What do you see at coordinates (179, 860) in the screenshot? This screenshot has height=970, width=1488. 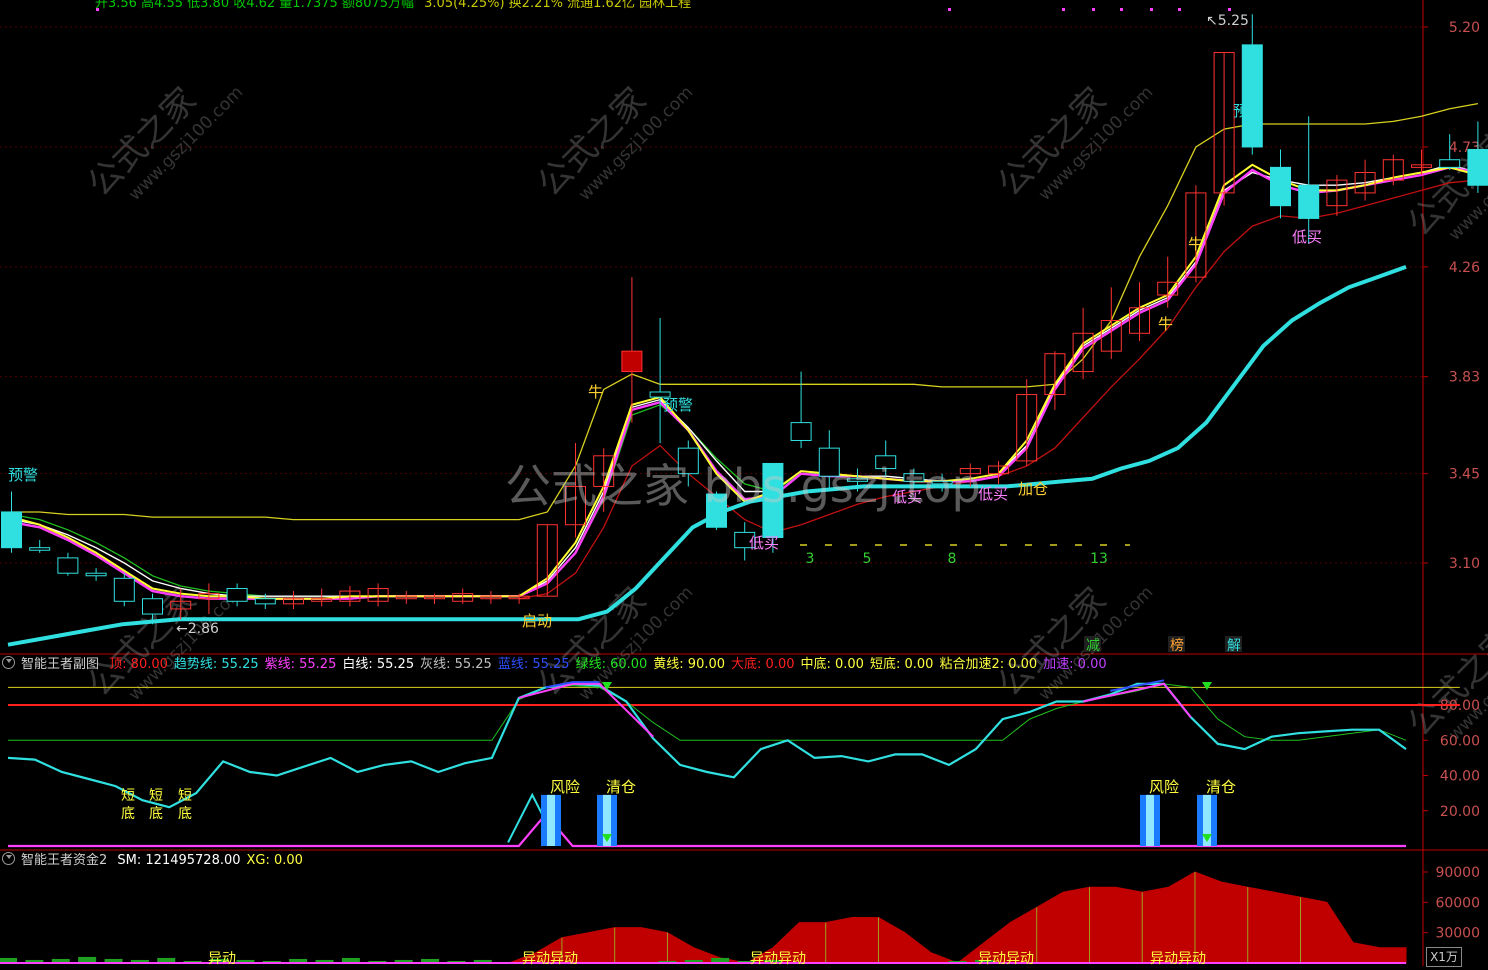 I see `indicator-value: SM: 121495728.00` at bounding box center [179, 860].